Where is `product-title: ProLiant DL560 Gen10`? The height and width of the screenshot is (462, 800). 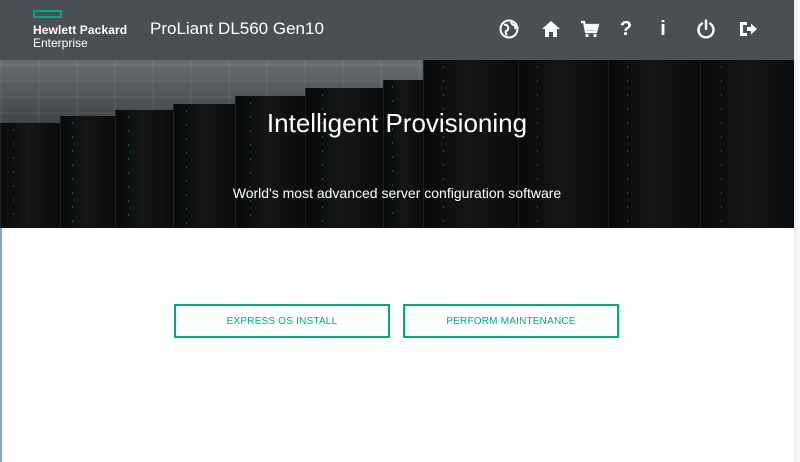
product-title: ProLiant DL560 Gen10 is located at coordinates (237, 28).